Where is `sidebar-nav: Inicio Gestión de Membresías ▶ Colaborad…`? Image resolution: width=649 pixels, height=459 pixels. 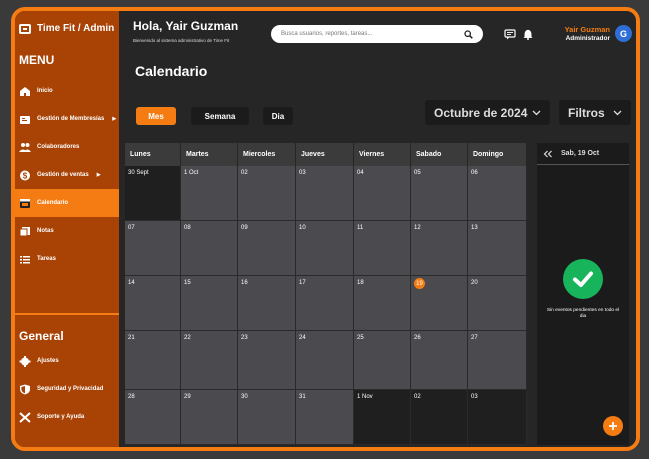 sidebar-nav: Inicio Gestión de Membresías ▶ Colaborad… is located at coordinates (67, 175).